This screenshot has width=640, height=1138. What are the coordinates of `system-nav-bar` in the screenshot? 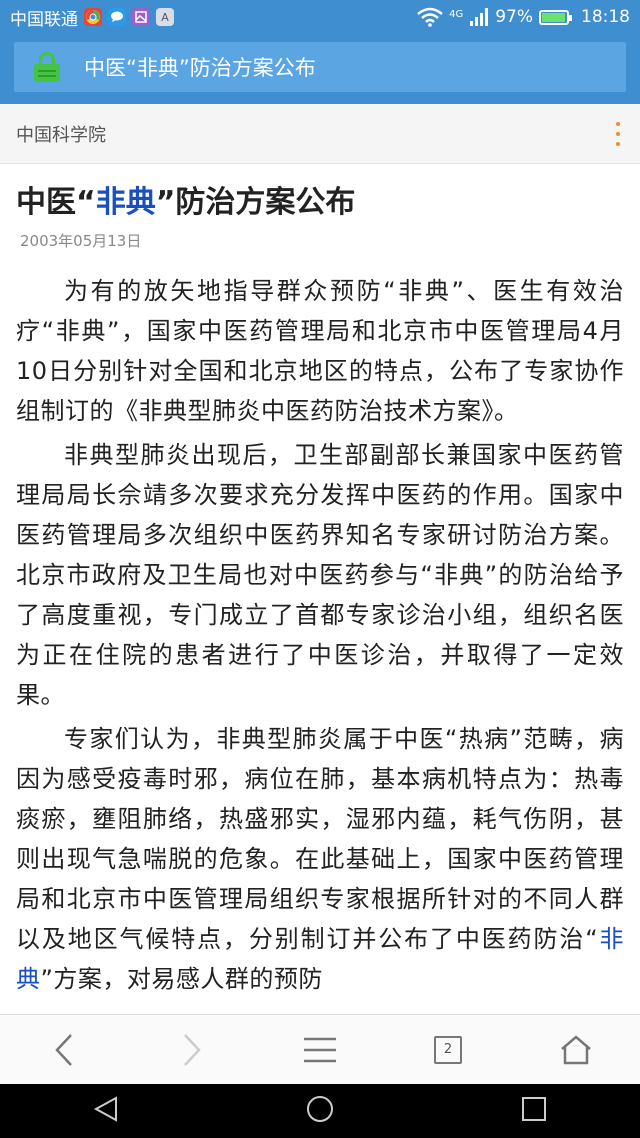 It's located at (320, 1111).